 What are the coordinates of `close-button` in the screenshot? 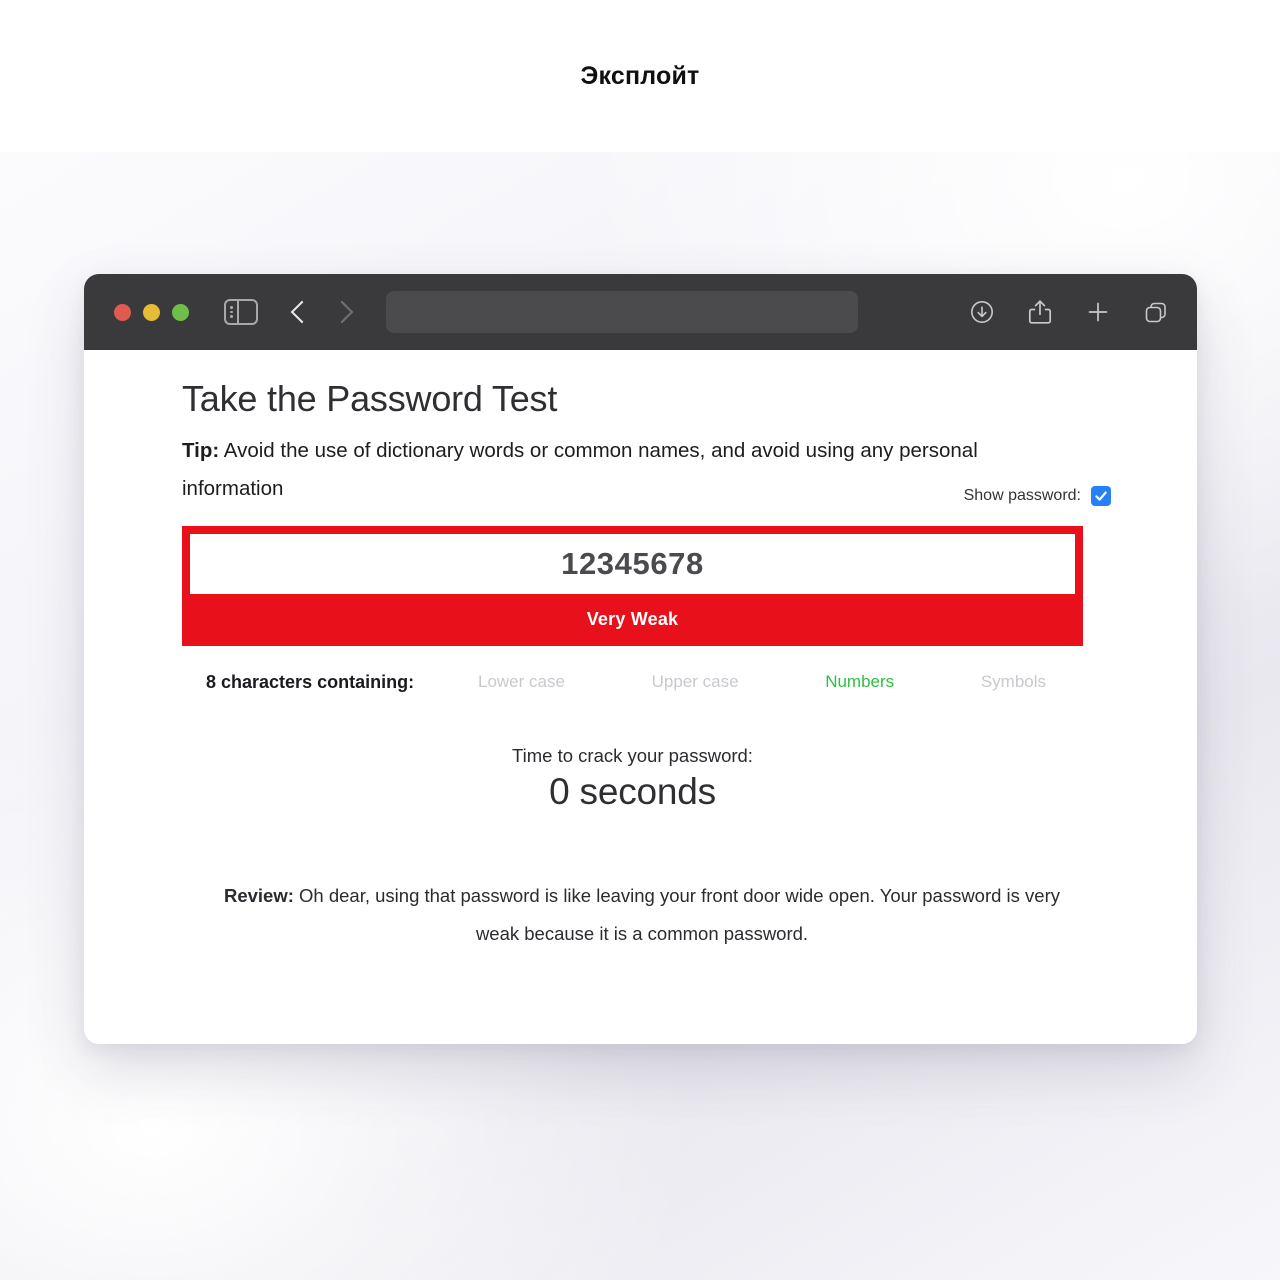 It's located at (122, 312).